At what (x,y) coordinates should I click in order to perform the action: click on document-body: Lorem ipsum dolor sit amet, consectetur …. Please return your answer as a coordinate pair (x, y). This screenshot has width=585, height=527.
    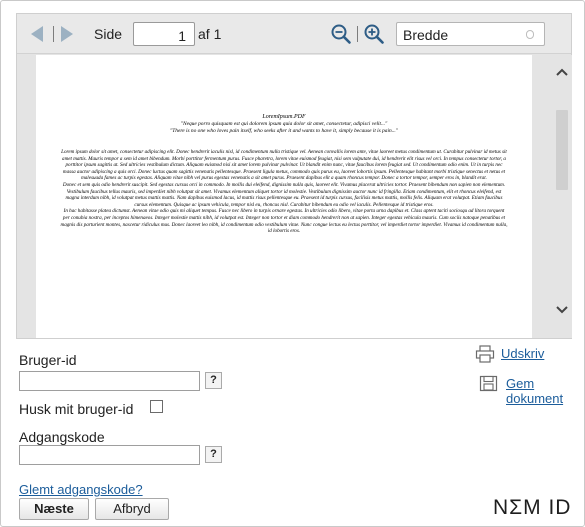
    Looking at the image, I should click on (284, 192).